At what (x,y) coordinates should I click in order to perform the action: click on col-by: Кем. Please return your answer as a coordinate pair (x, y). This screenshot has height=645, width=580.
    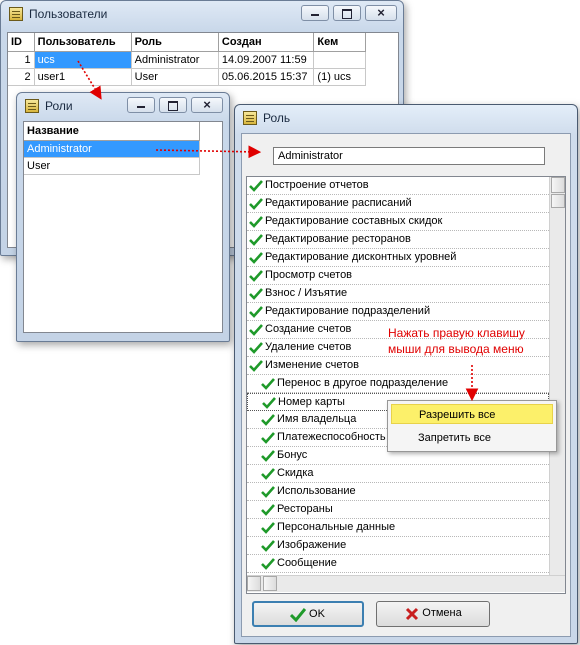
    Looking at the image, I should click on (339, 42).